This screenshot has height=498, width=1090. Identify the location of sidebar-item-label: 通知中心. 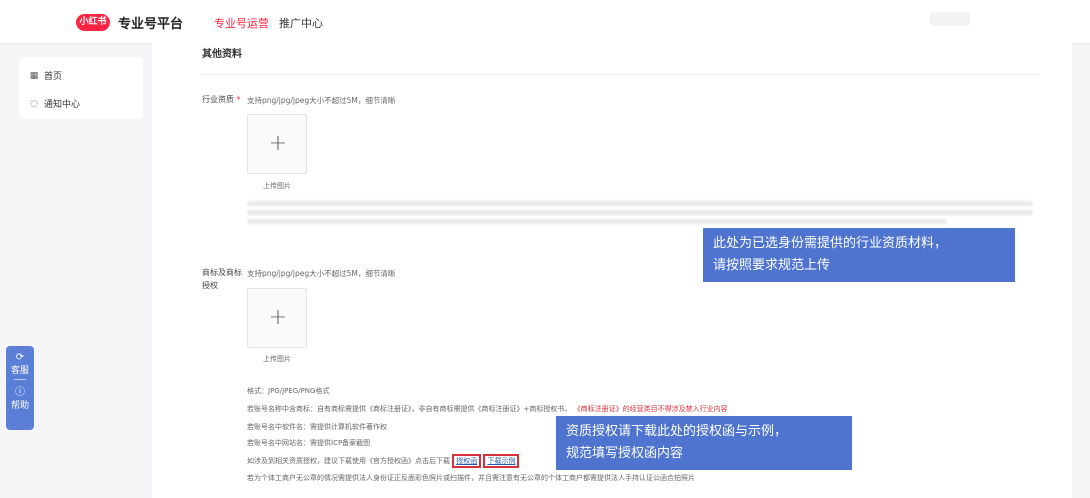
(62, 105).